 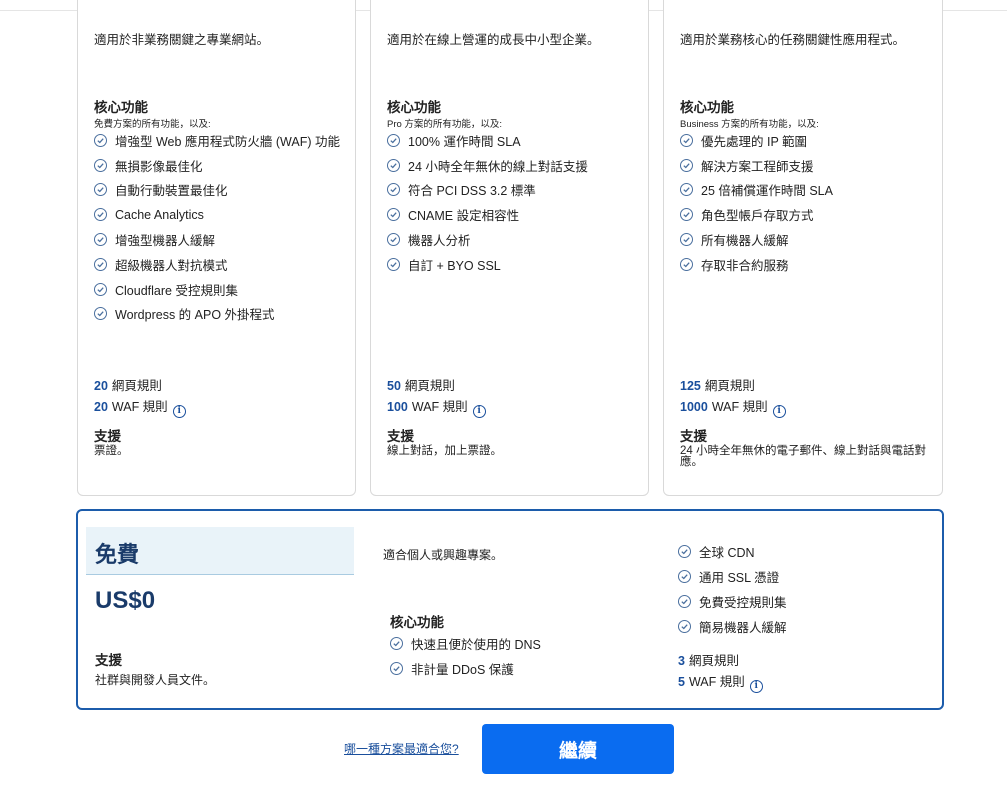 I want to click on feature-item: 24 小時全年無休的線上對話支援, so click(x=487, y=165).